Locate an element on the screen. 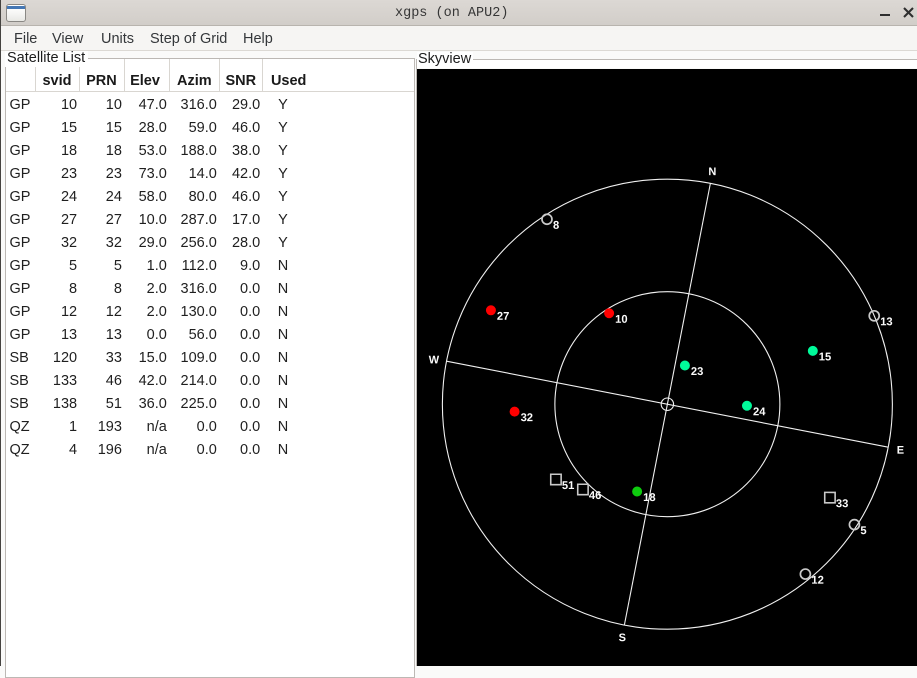  svg-text: 27 is located at coordinates (503, 316).